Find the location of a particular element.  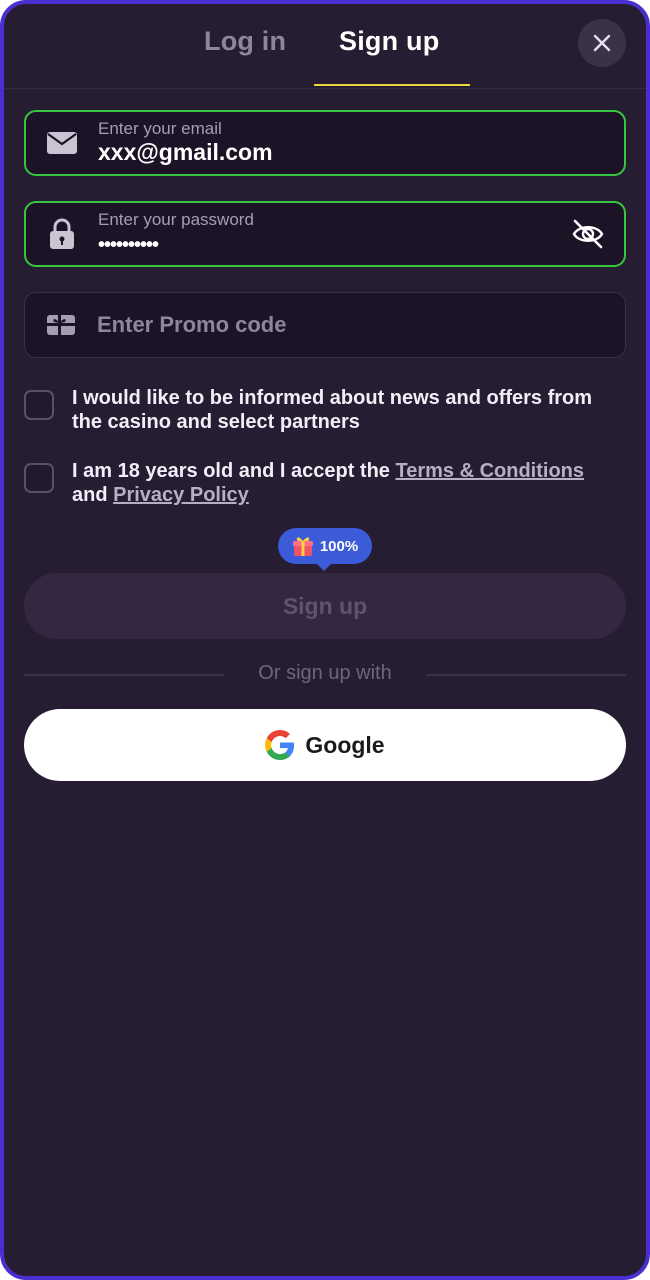

social-divider: Or sign up with is located at coordinates (325, 674).